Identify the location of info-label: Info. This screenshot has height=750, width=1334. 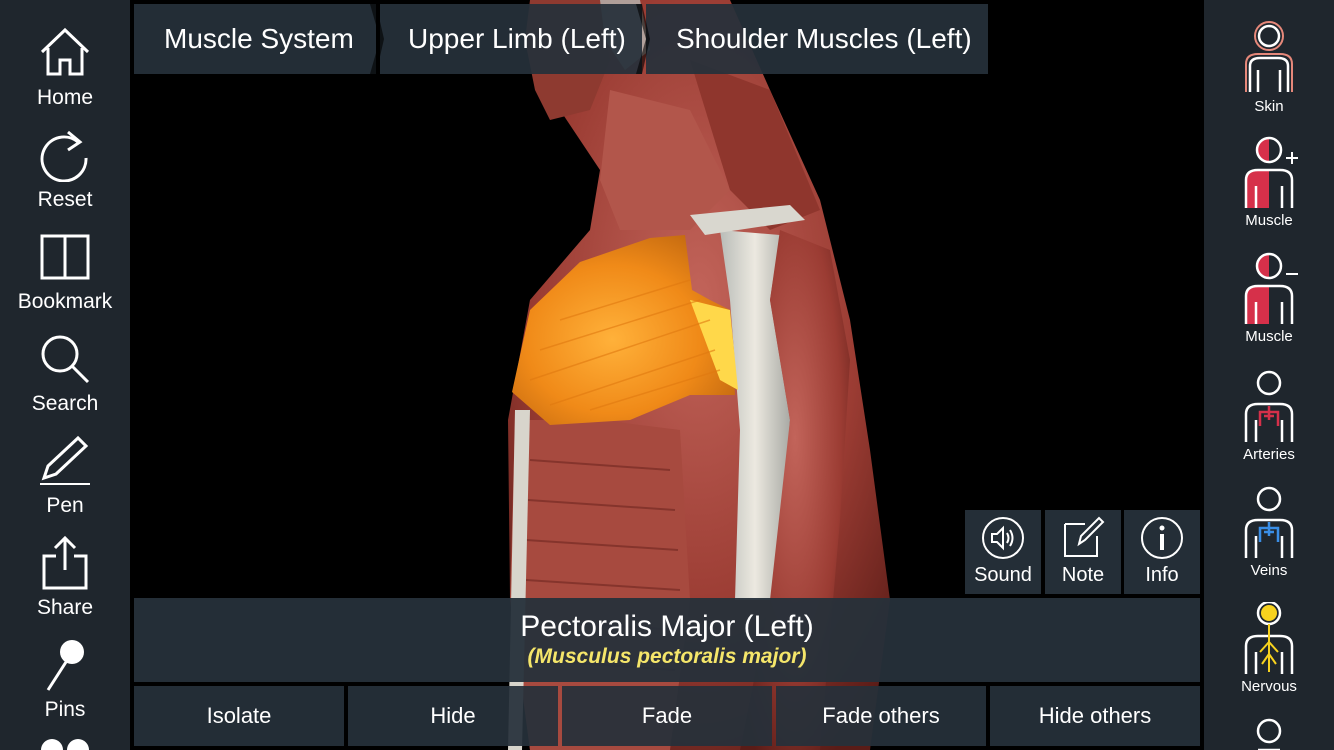
(1162, 575).